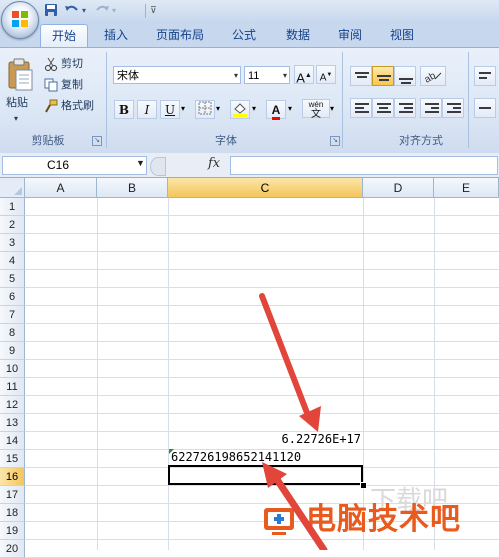  Describe the element at coordinates (72, 85) in the screenshot. I see `copy-button: 复制` at that location.